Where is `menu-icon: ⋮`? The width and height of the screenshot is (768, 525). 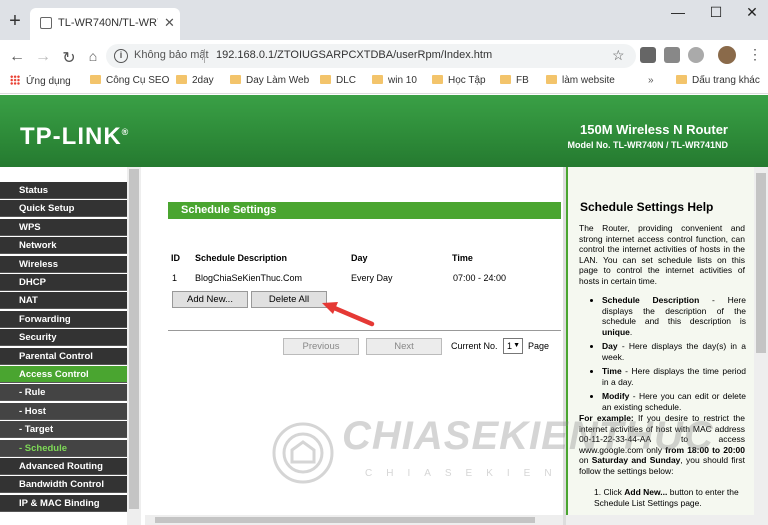
menu-icon: ⋮ is located at coordinates (755, 54).